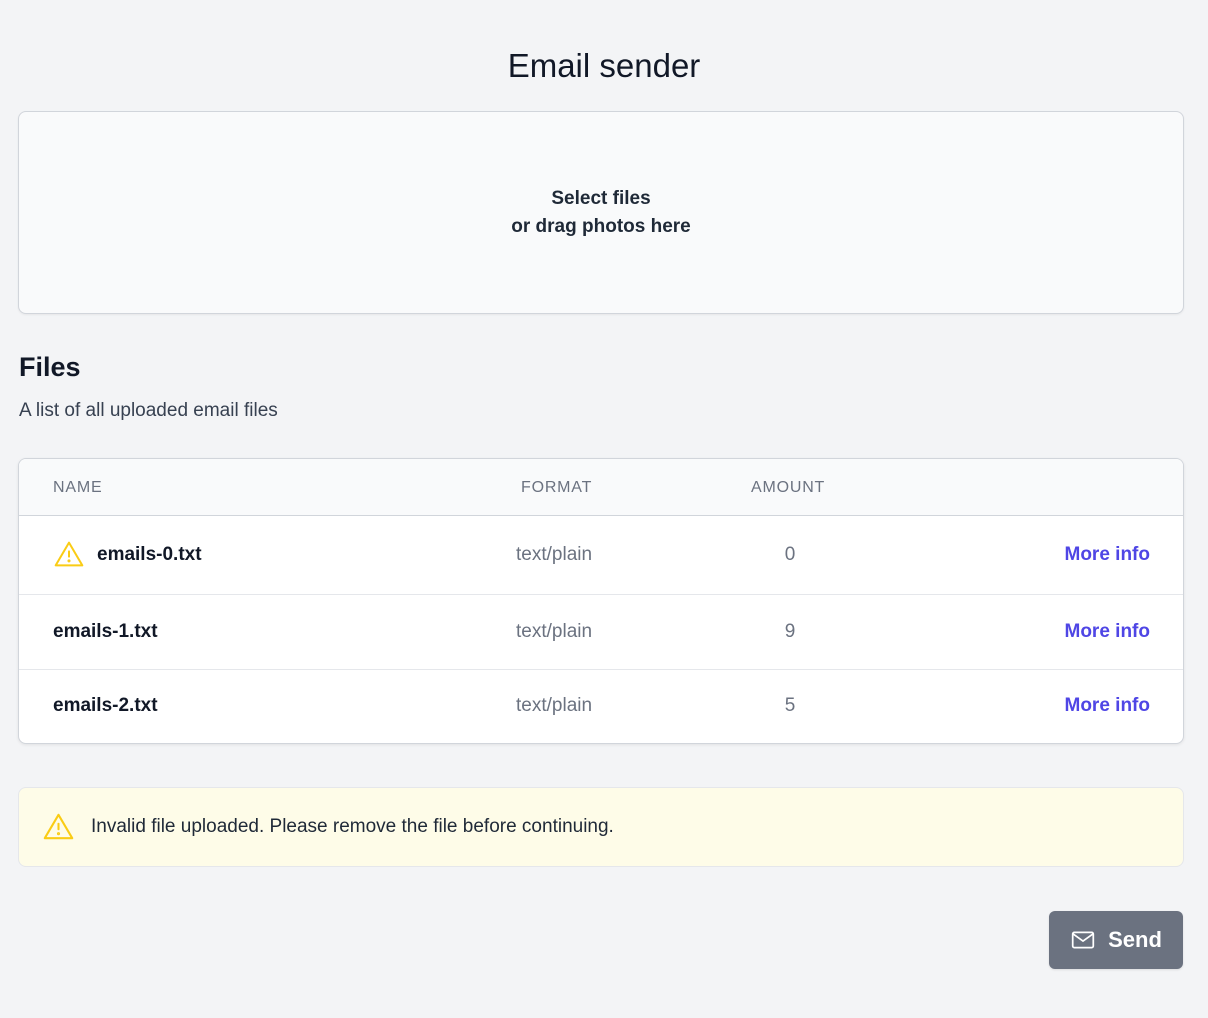 The image size is (1208, 1018). What do you see at coordinates (788, 487) in the screenshot?
I see `column-header-amount: AMOUNT` at bounding box center [788, 487].